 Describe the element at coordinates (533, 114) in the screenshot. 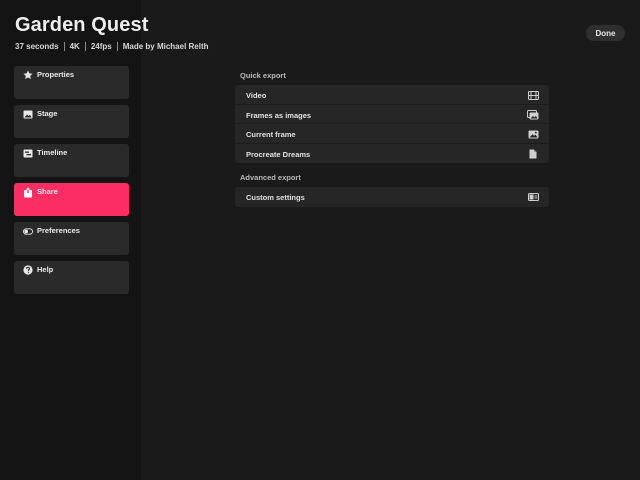

I see `images-icon` at that location.